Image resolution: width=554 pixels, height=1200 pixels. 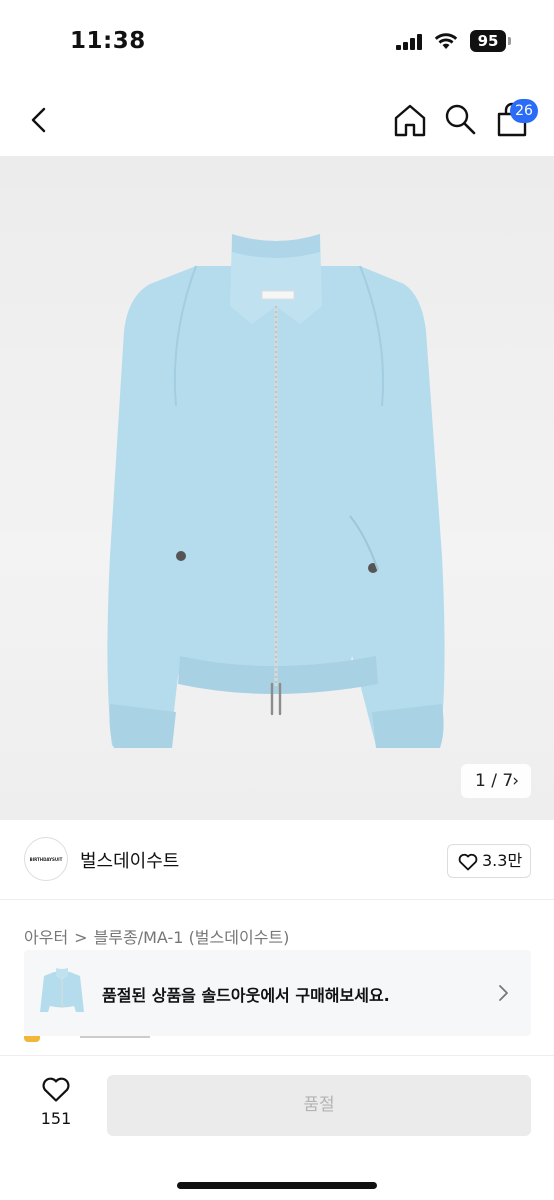 I want to click on nav-bar, so click(x=277, y=120).